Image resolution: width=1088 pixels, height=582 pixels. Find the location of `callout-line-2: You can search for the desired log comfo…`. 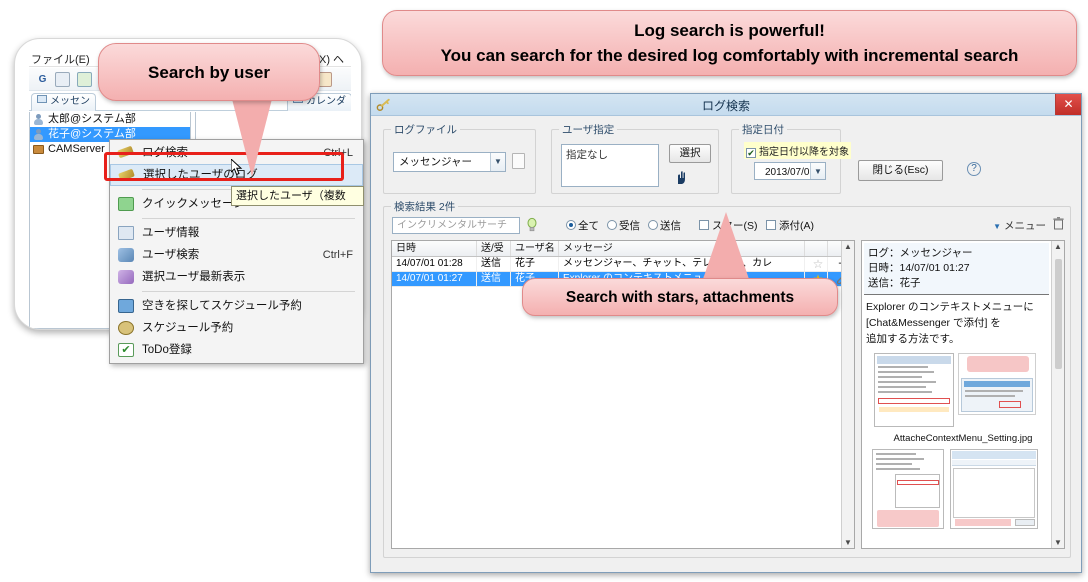

callout-line-2: You can search for the desired log comfo… is located at coordinates (729, 55).